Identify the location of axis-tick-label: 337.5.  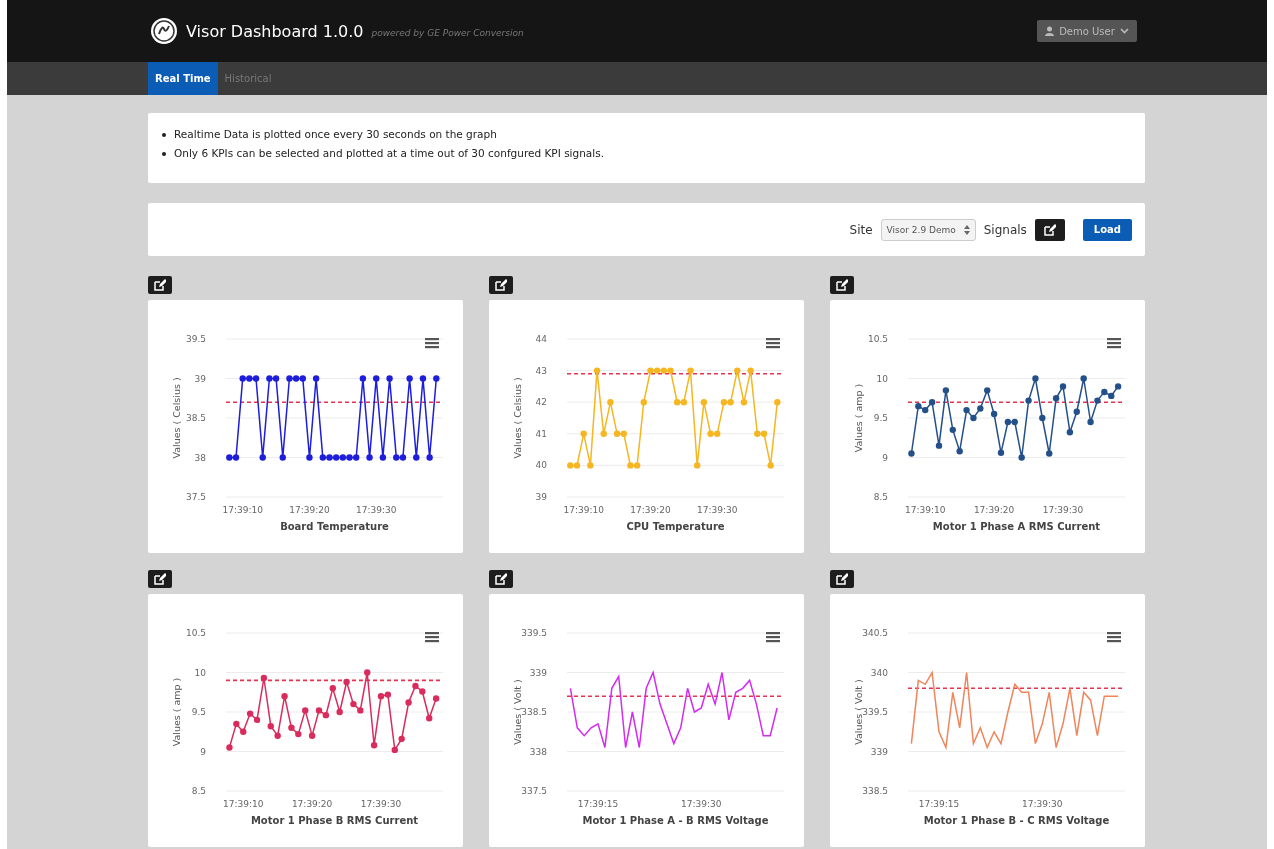
(534, 791).